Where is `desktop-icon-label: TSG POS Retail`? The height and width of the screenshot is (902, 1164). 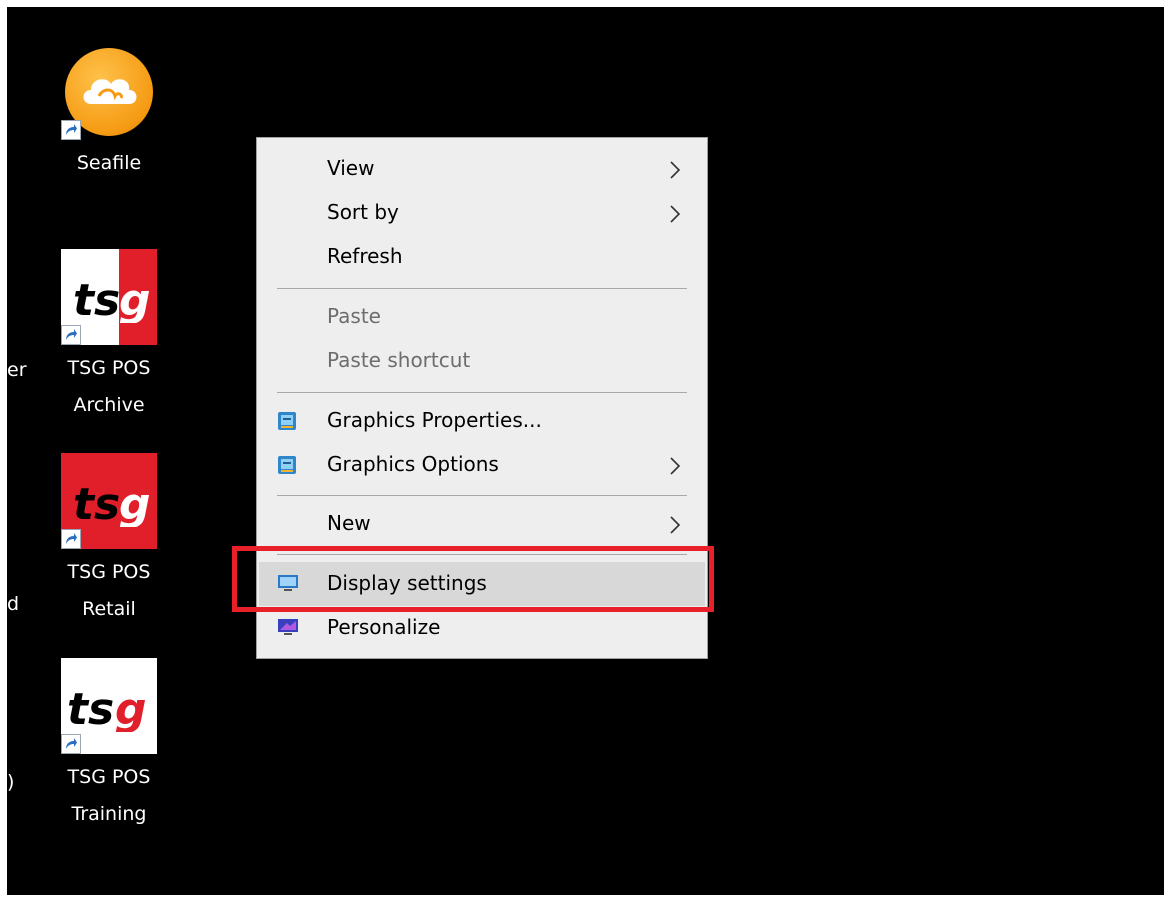 desktop-icon-label: TSG POS Retail is located at coordinates (109, 591).